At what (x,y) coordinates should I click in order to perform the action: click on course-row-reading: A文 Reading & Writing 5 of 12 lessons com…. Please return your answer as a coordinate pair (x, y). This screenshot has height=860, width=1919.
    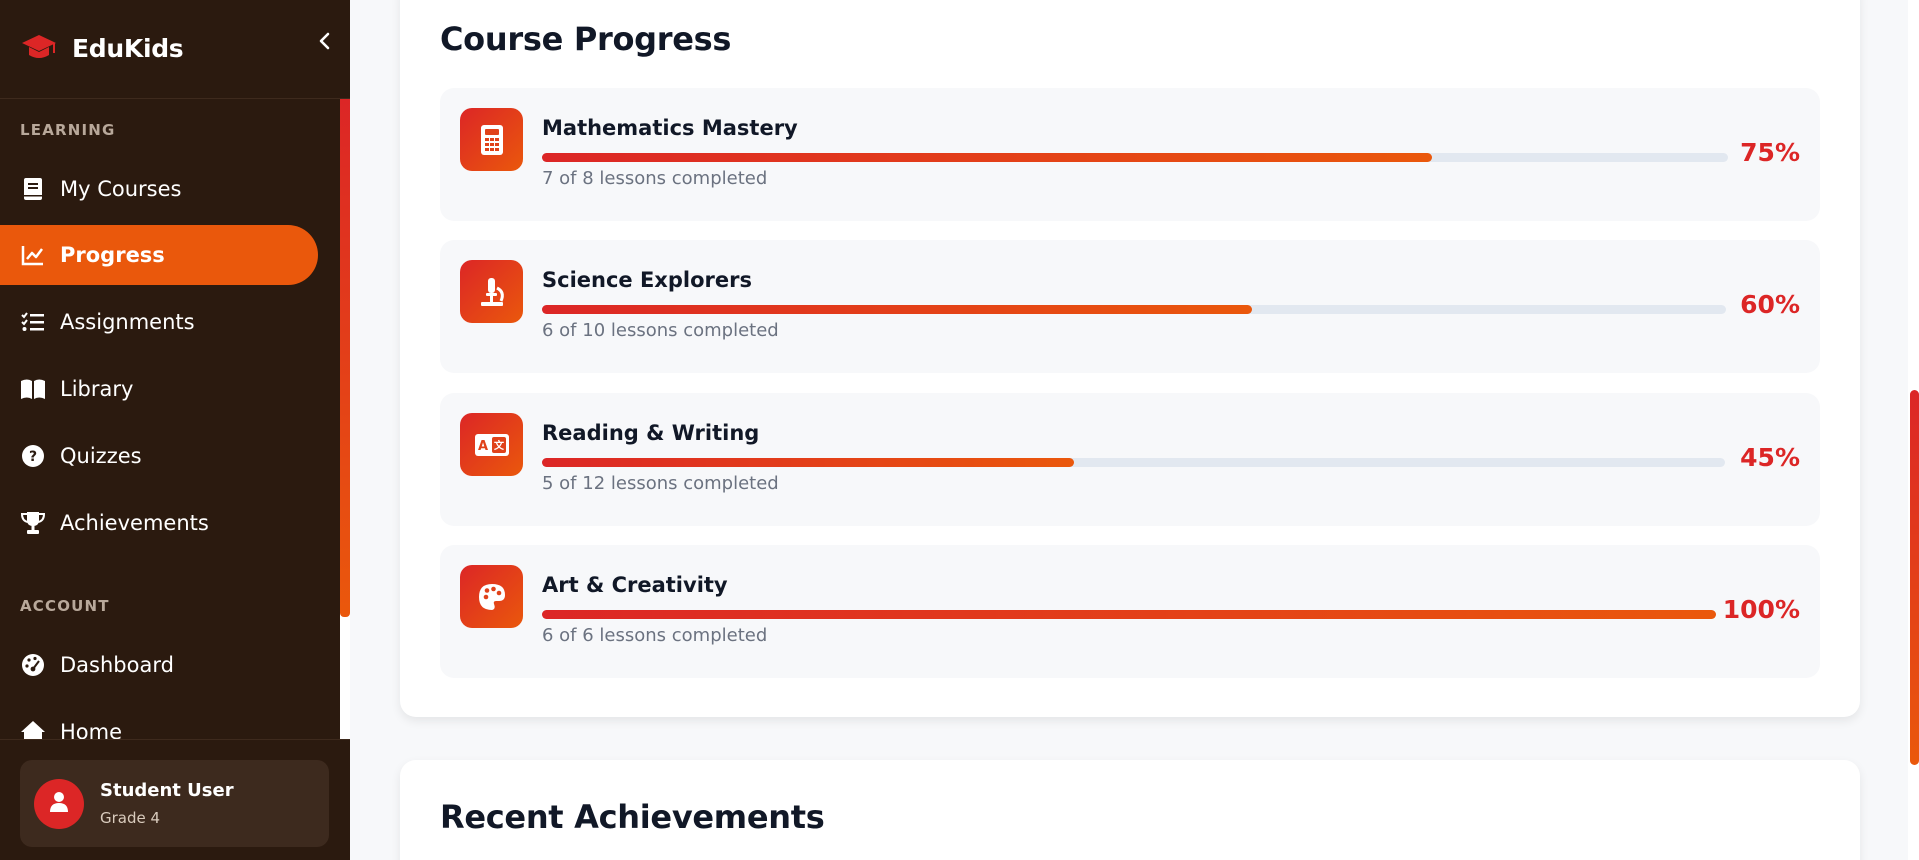
    Looking at the image, I should click on (1130, 459).